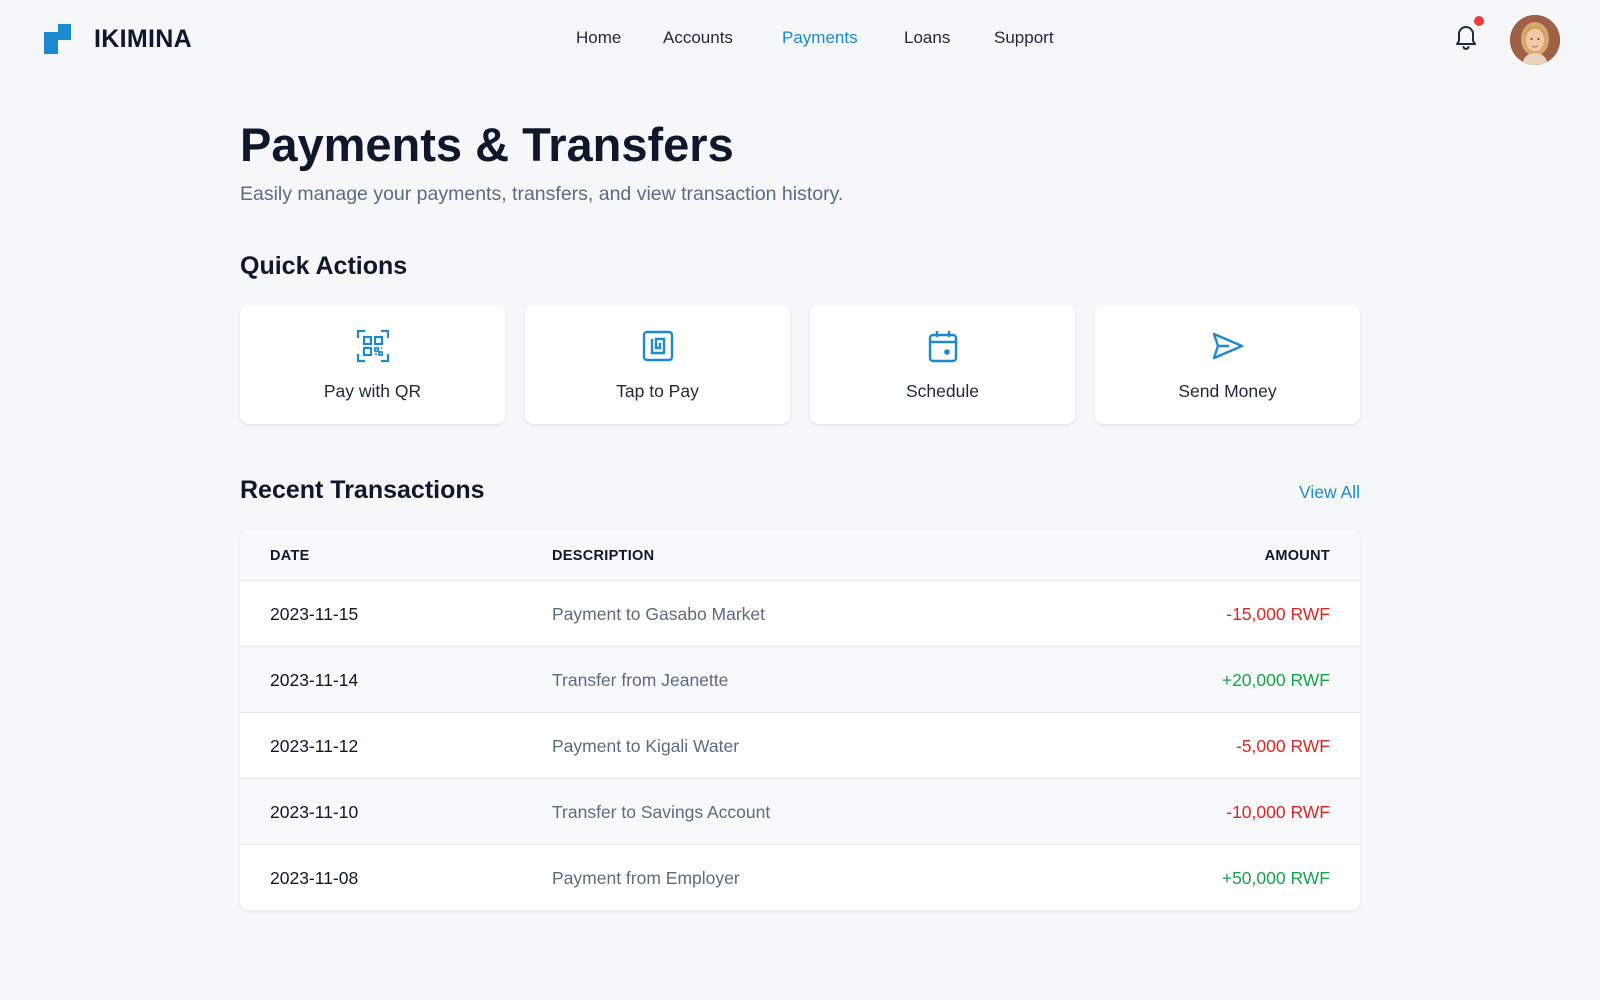  What do you see at coordinates (1227, 364) in the screenshot?
I see `send-money-button: Send Money` at bounding box center [1227, 364].